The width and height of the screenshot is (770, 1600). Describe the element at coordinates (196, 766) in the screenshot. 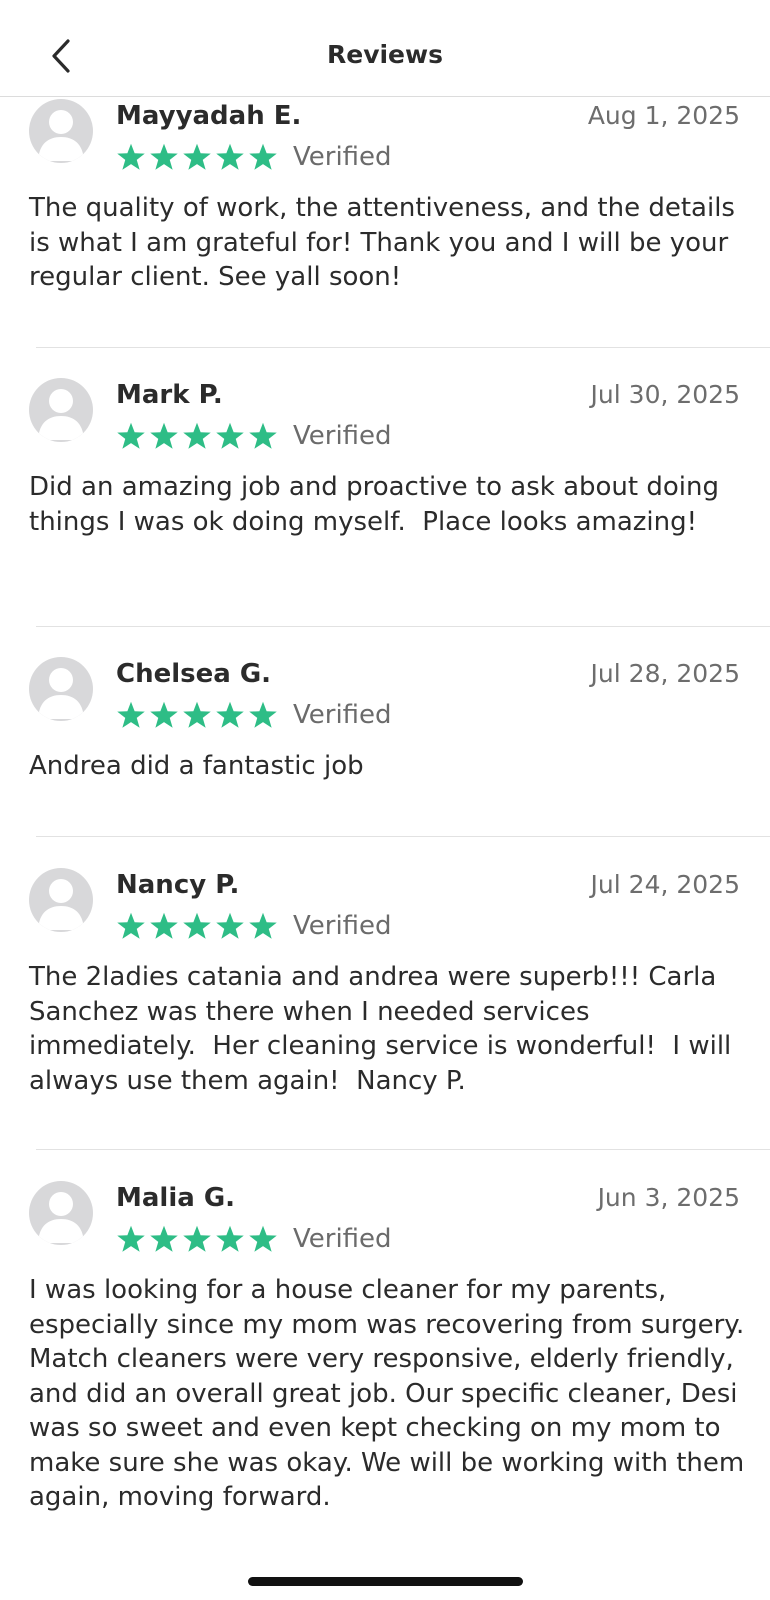

I see `review-text: Andrea did a fantastic job` at that location.